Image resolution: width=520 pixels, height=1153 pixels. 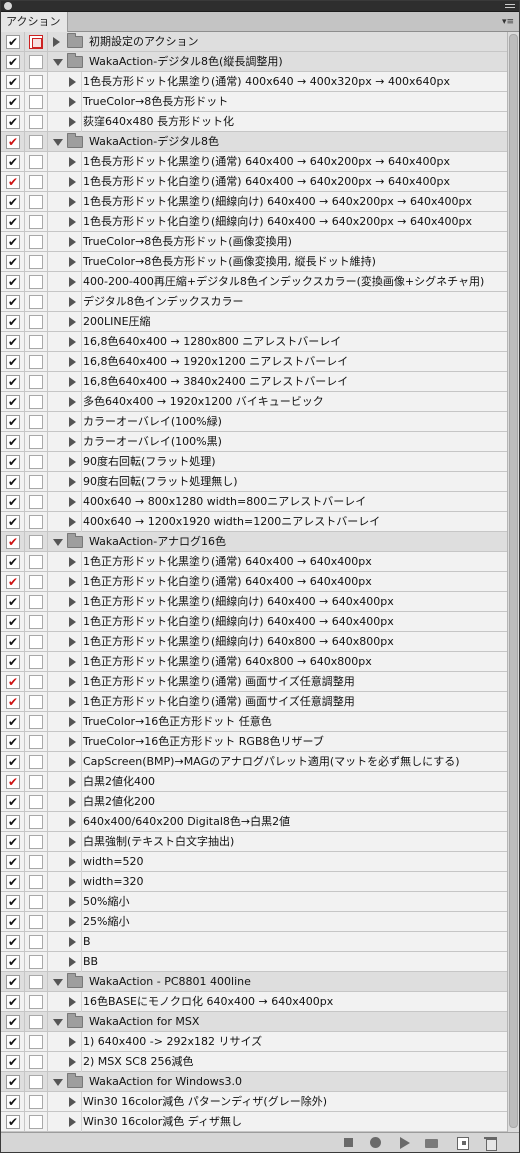 I want to click on action-row: ✔ 200LINE圧縮, so click(x=254, y=322).